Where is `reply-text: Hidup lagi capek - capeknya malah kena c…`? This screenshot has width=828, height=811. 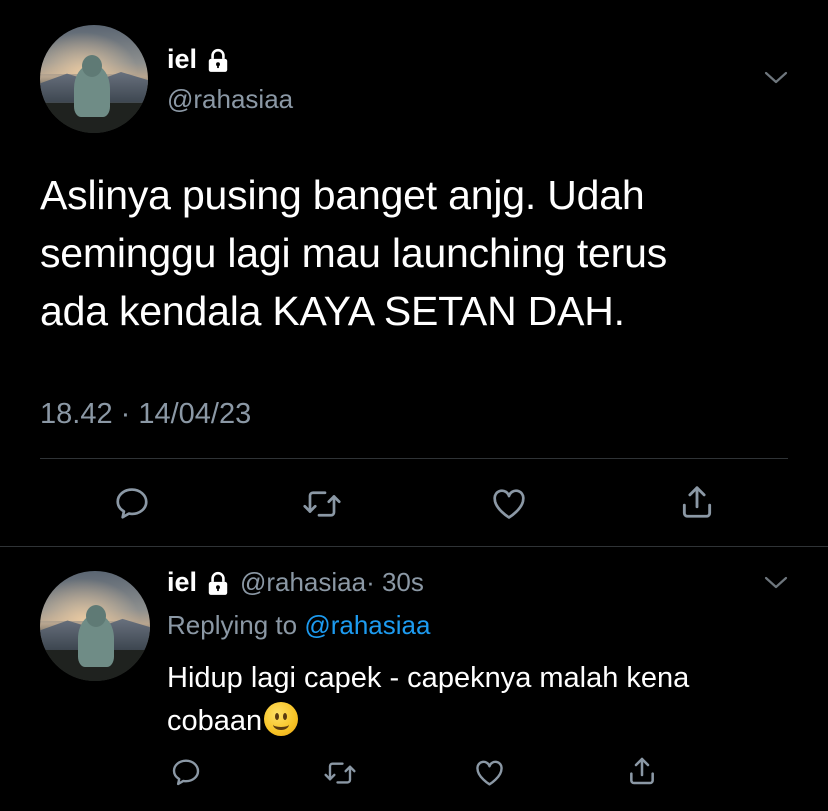 reply-text: Hidup lagi capek - capeknya malah kena c… is located at coordinates (477, 700).